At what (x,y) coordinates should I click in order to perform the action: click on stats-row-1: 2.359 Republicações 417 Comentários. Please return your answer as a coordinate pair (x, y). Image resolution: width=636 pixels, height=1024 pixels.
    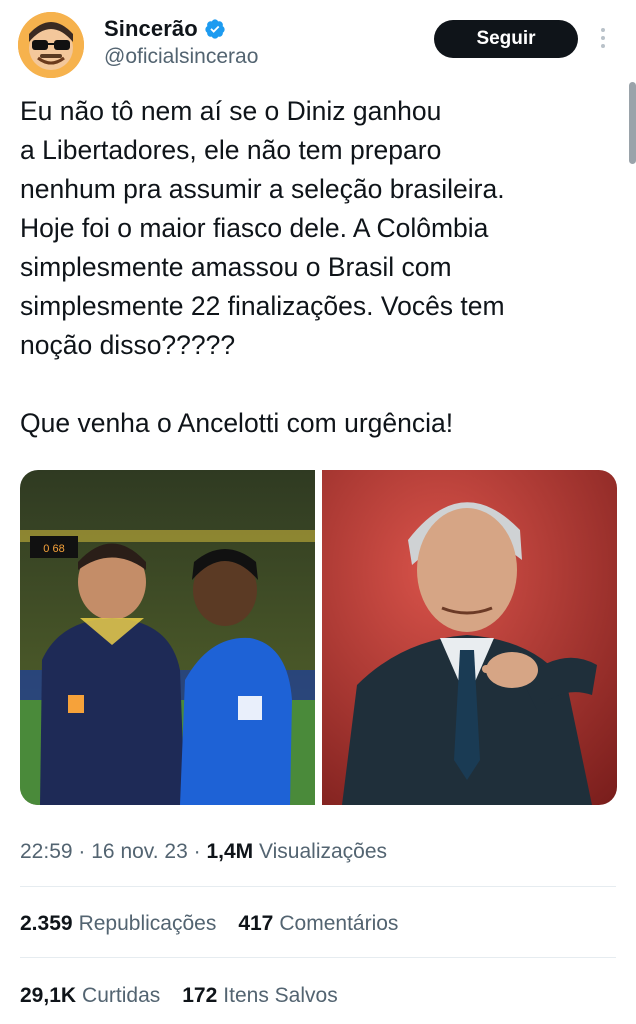
    Looking at the image, I should click on (209, 924).